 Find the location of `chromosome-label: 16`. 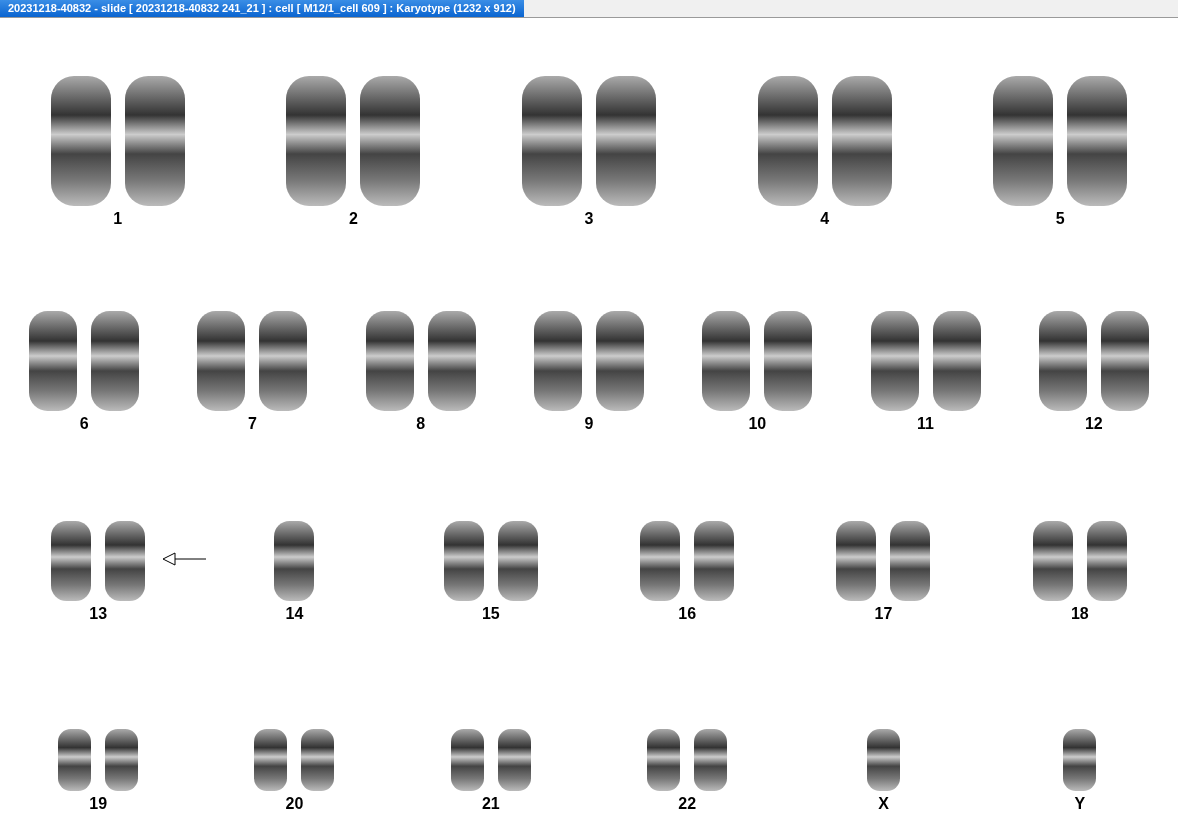

chromosome-label: 16 is located at coordinates (687, 614).